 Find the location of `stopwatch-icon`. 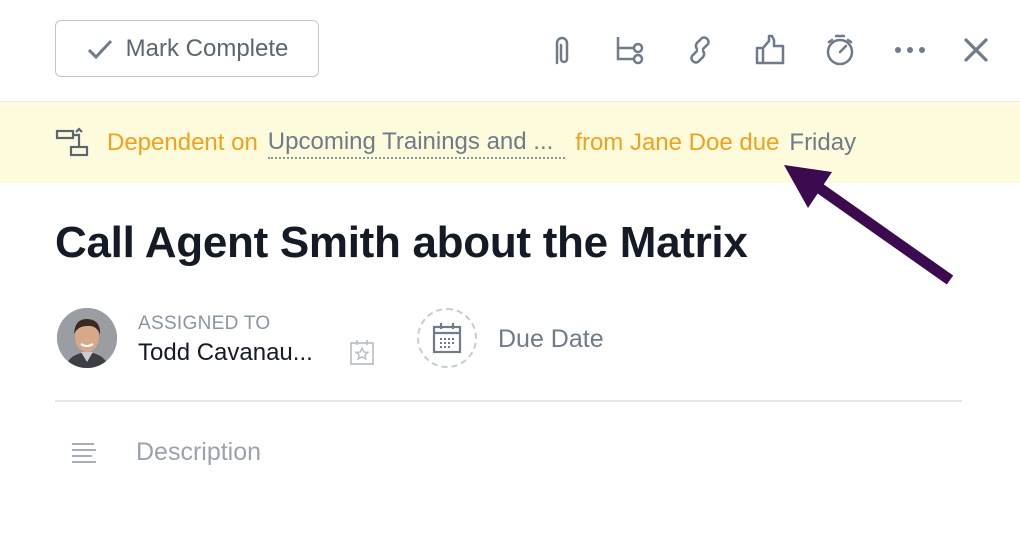

stopwatch-icon is located at coordinates (840, 50).